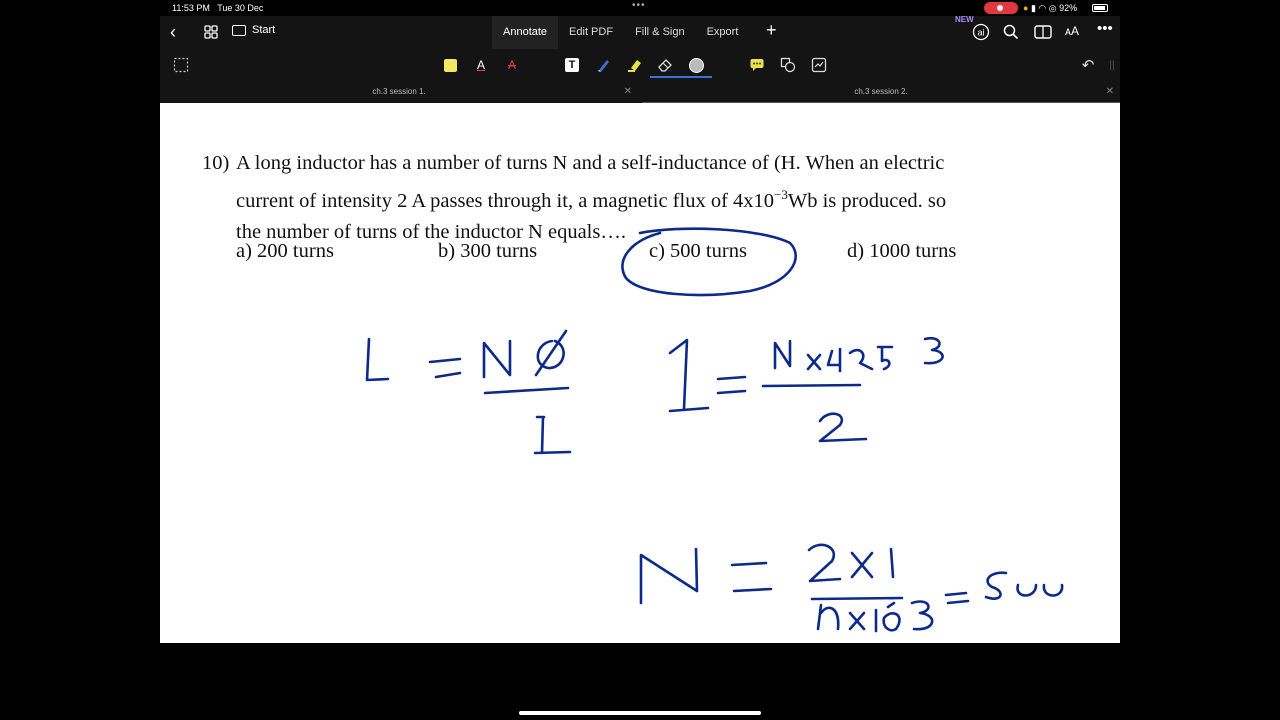  I want to click on book-view-icon, so click(1043, 34).